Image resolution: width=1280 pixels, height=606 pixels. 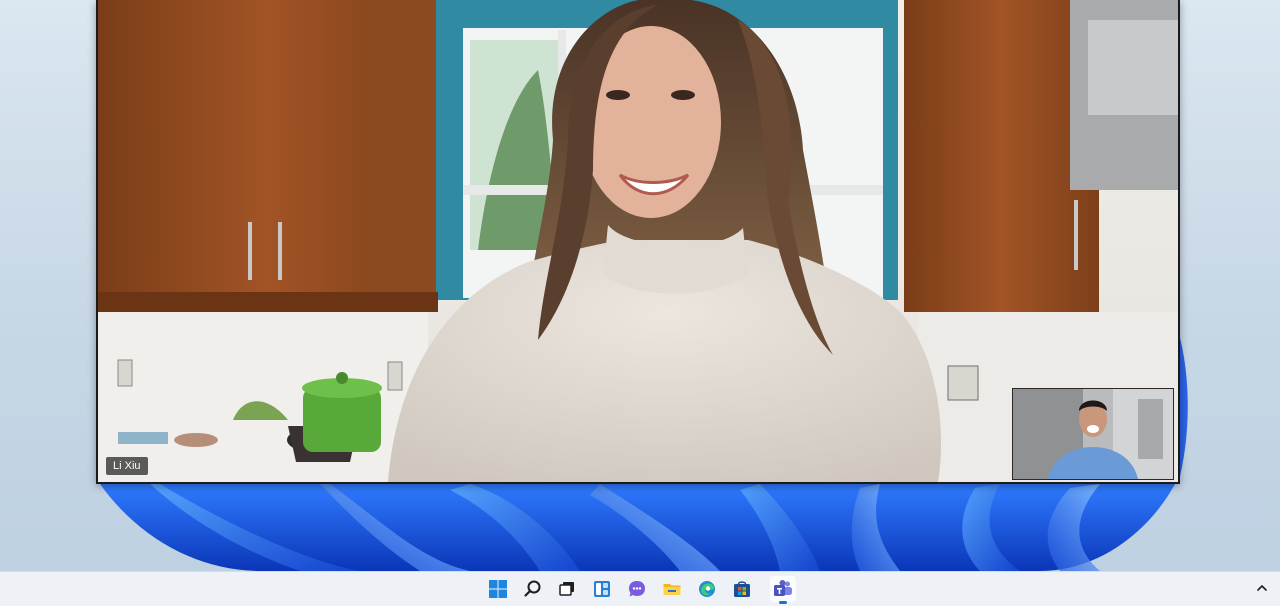 What do you see at coordinates (672, 589) in the screenshot?
I see `file-explorer-icon` at bounding box center [672, 589].